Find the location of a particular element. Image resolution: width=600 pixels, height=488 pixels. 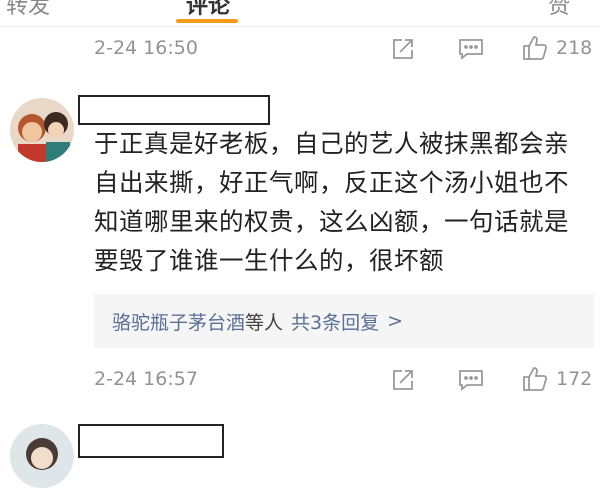

divider is located at coordinates (300, 26).